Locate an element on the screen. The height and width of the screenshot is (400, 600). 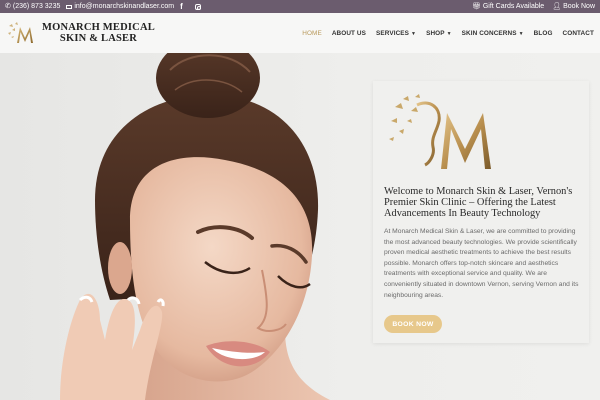
logo-text: MONARCH MEDICAL SKIN & LASER is located at coordinates (98, 33).